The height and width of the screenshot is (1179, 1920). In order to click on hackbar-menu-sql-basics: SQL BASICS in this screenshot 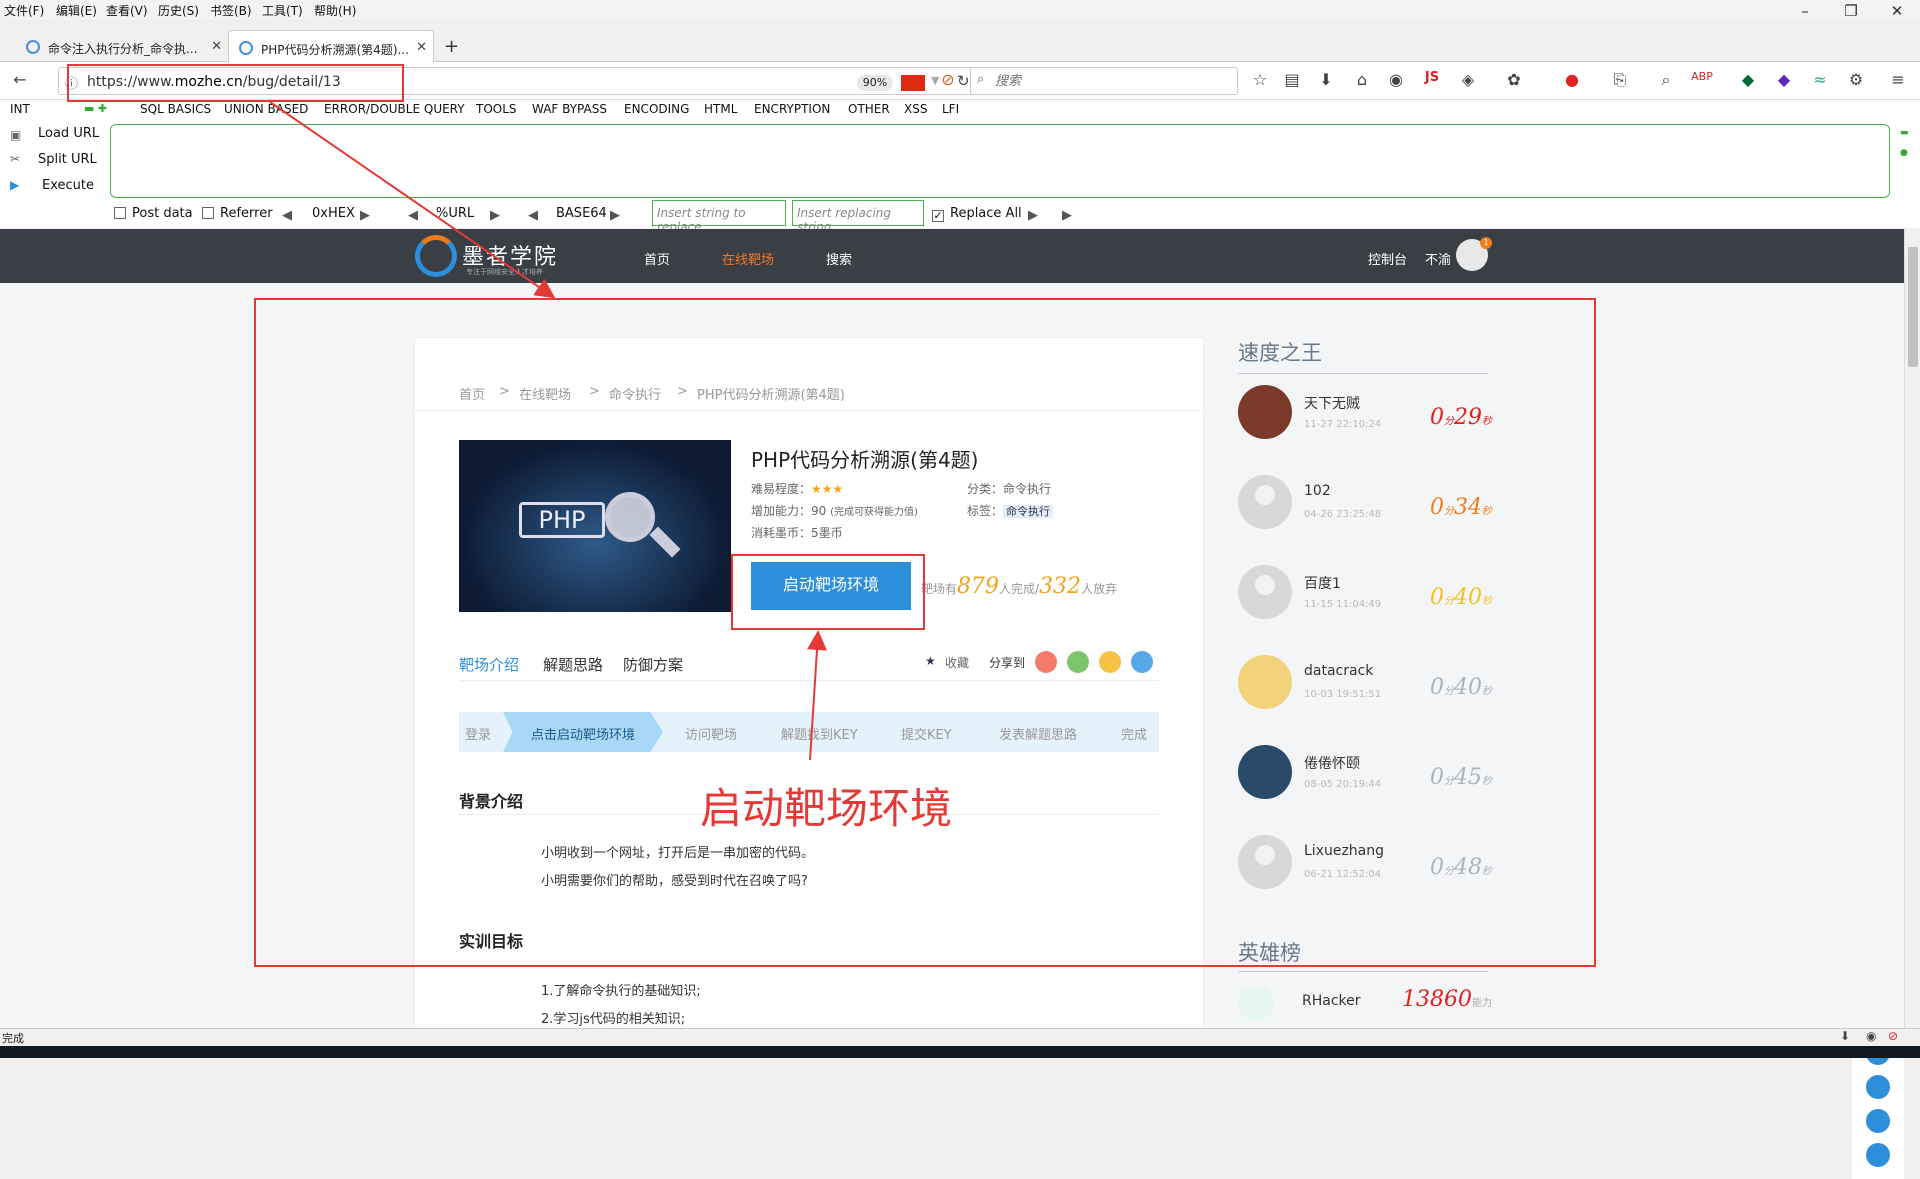, I will do `click(175, 109)`.